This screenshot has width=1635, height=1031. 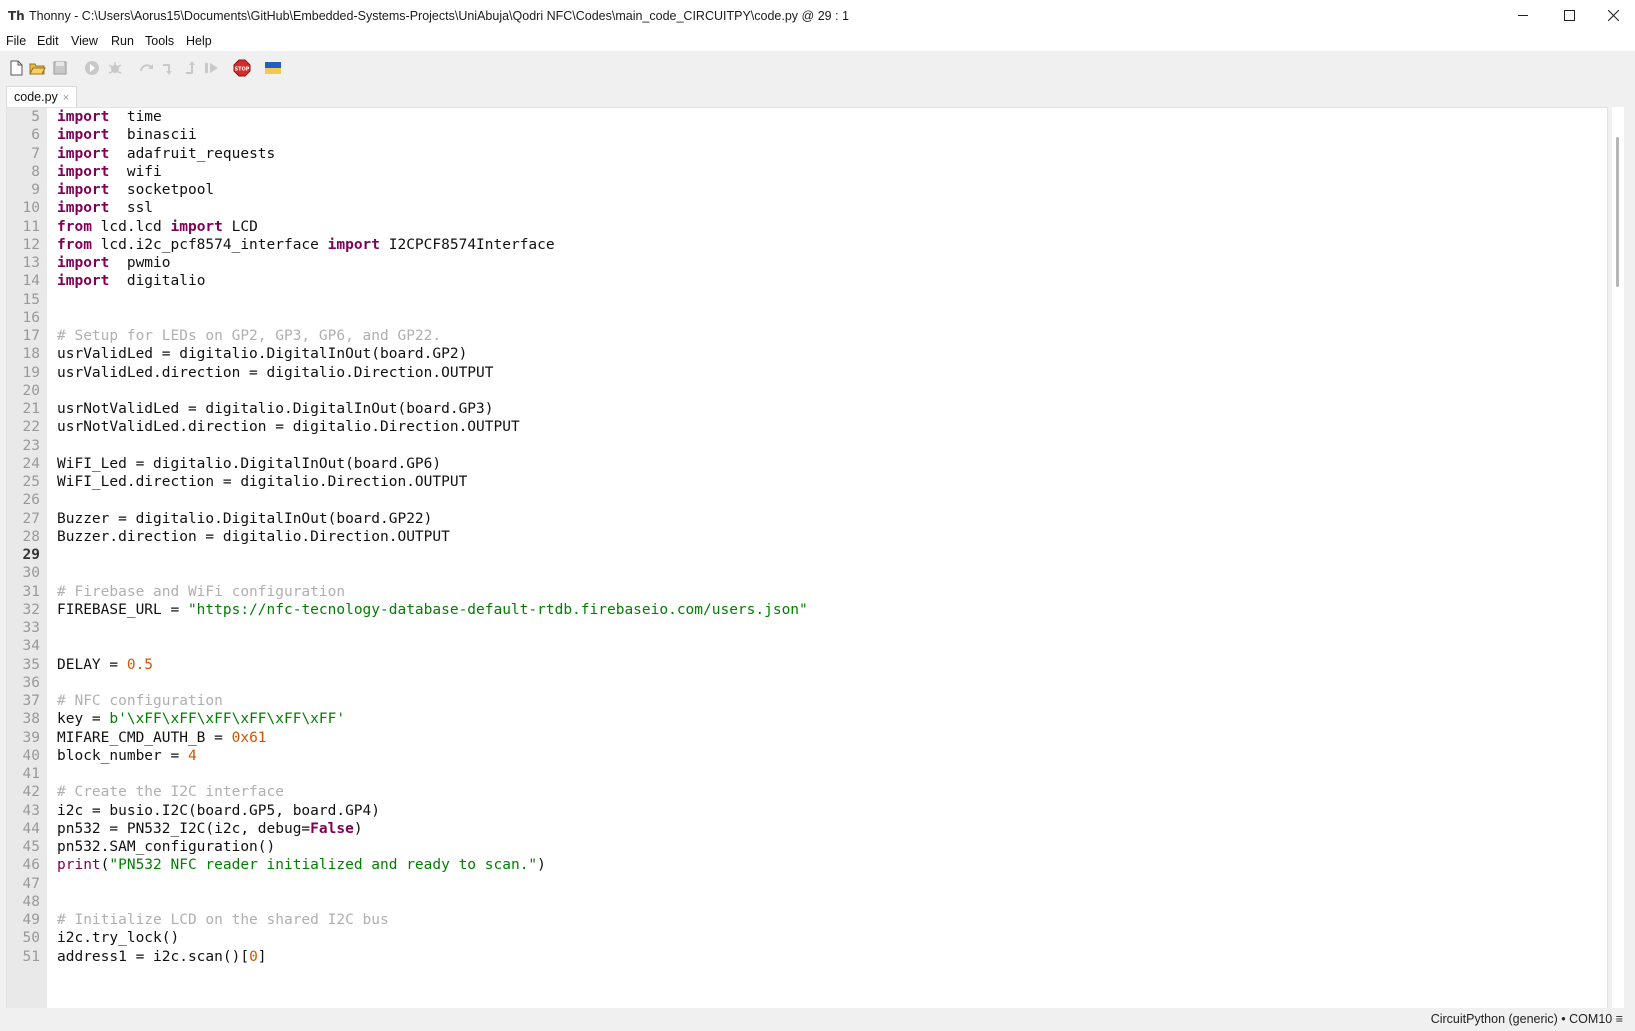 I want to click on menu-help: Help, so click(x=199, y=41).